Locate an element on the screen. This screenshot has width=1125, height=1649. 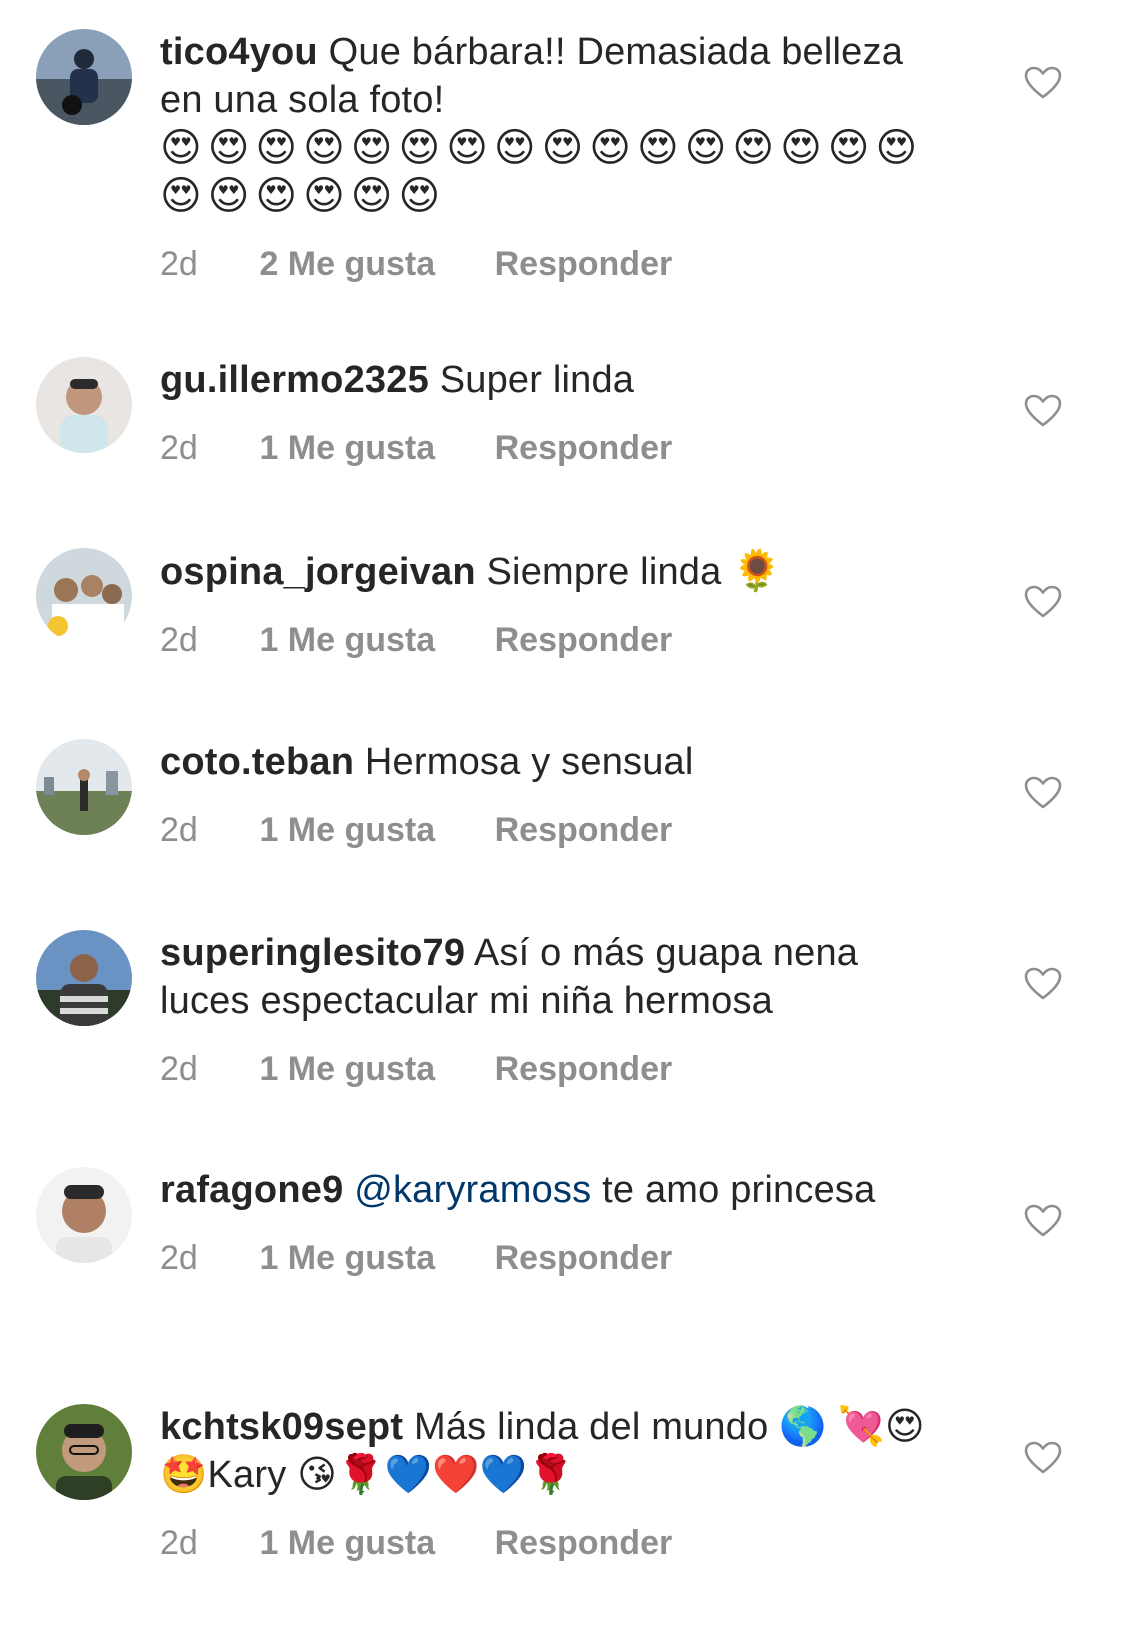
comment-text: rafagone9 @karyramoss te amo princesa is located at coordinates (550, 1190).